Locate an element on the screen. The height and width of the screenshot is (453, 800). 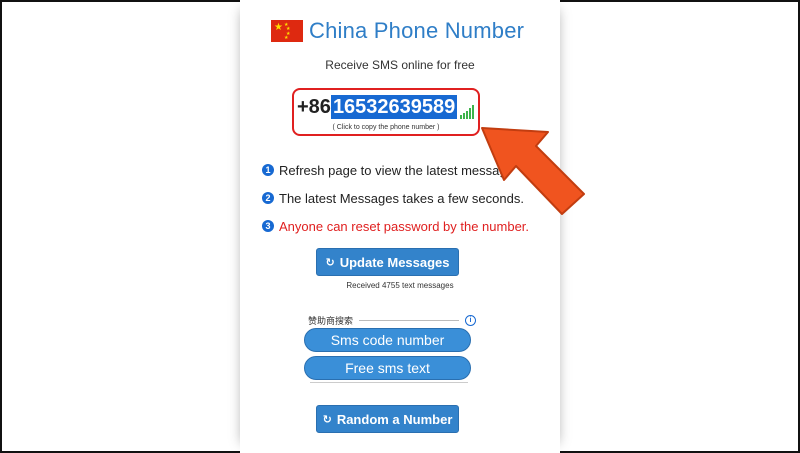
update-messages-button: ↻ Update Messages is located at coordinates (387, 262).